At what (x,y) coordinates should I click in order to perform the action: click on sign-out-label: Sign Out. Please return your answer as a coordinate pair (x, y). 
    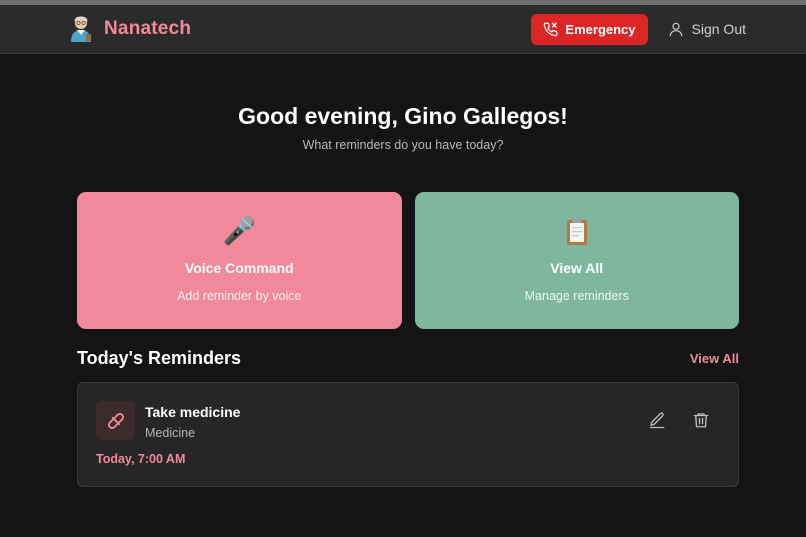
    Looking at the image, I should click on (718, 29).